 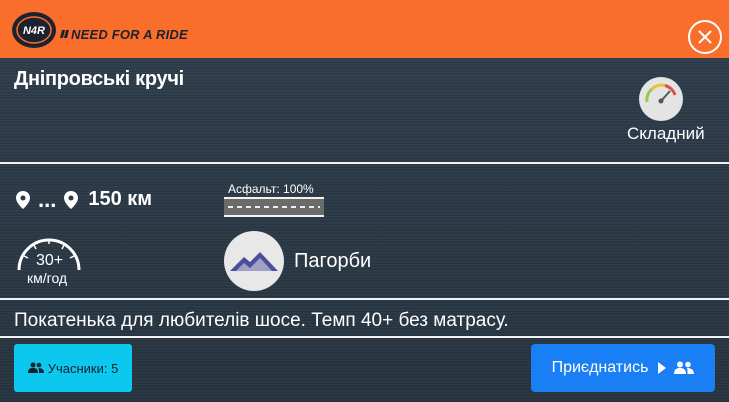 What do you see at coordinates (274, 207) in the screenshot?
I see `road-icon` at bounding box center [274, 207].